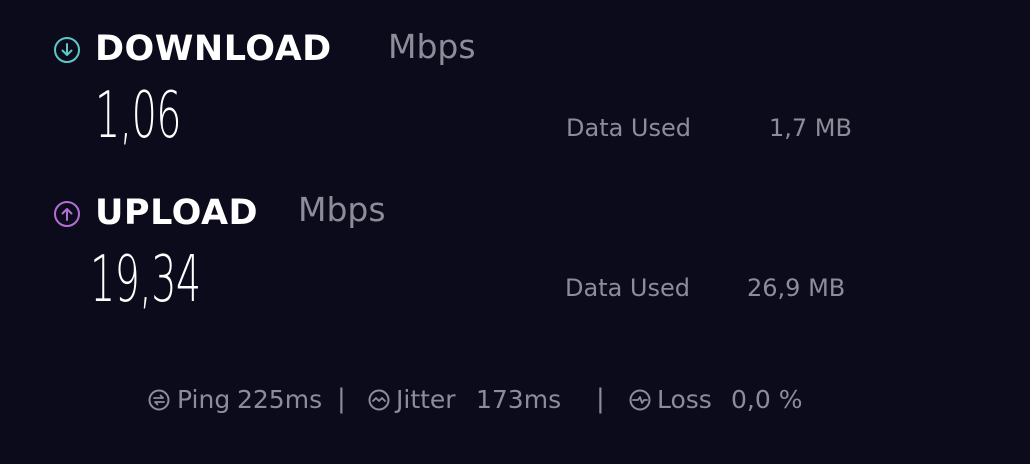  What do you see at coordinates (767, 399) in the screenshot?
I see `loss-value: 0,0 %` at bounding box center [767, 399].